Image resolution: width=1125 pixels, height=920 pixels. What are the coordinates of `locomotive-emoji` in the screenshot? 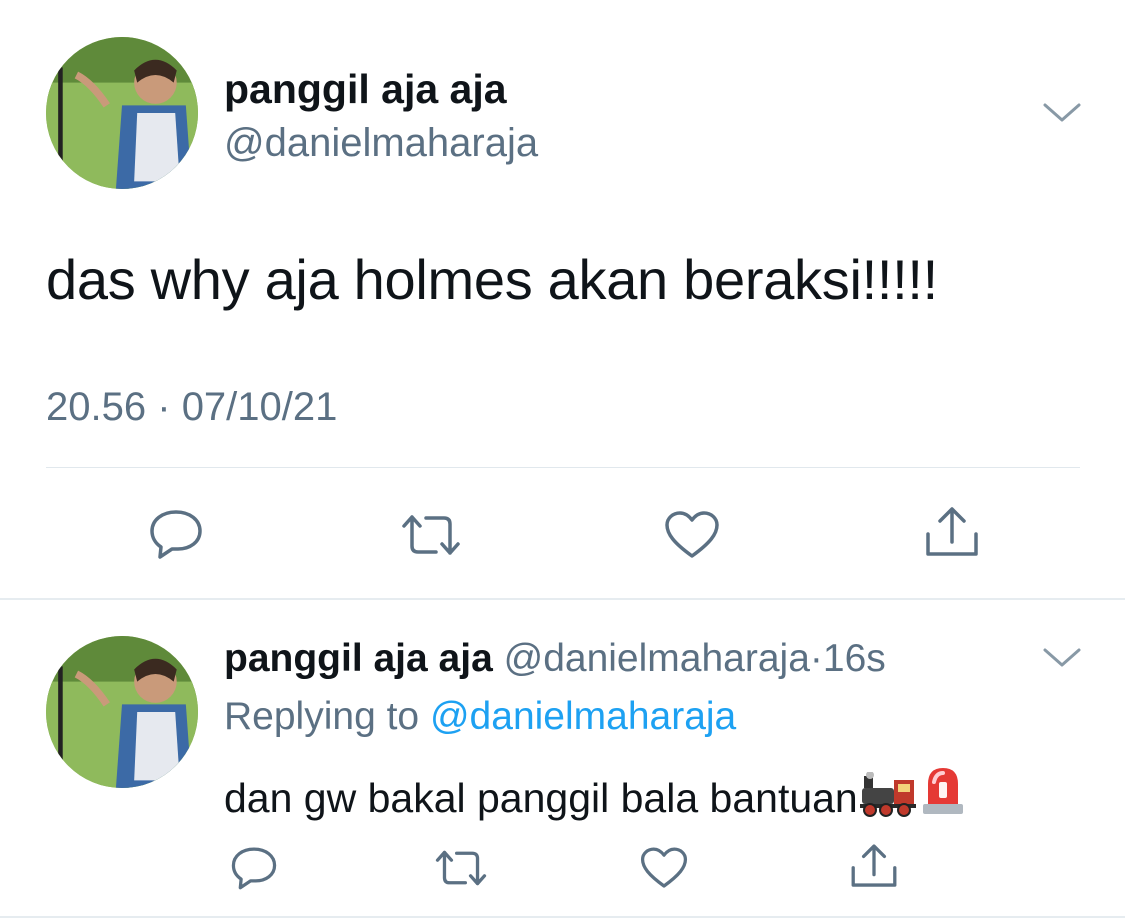 It's located at (888, 799).